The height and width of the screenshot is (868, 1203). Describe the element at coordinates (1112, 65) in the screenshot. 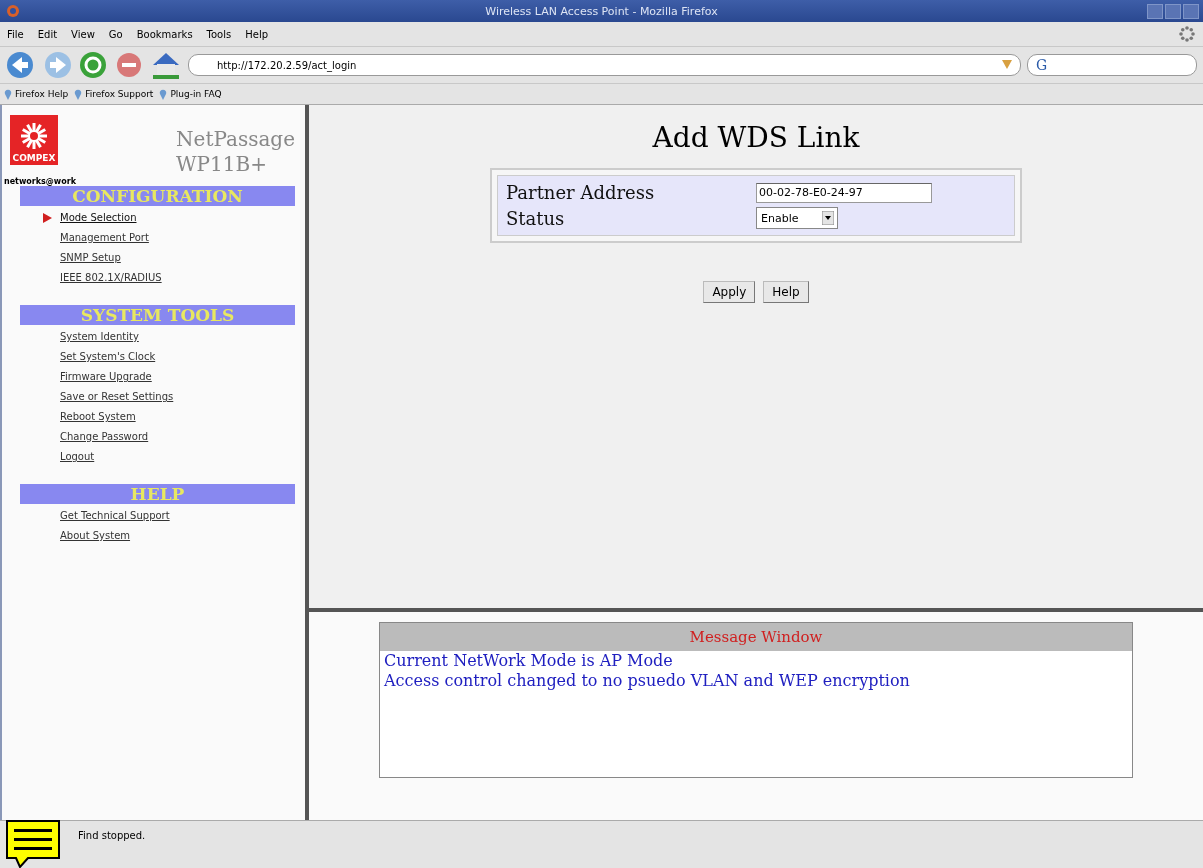

I see `search-field: G` at that location.